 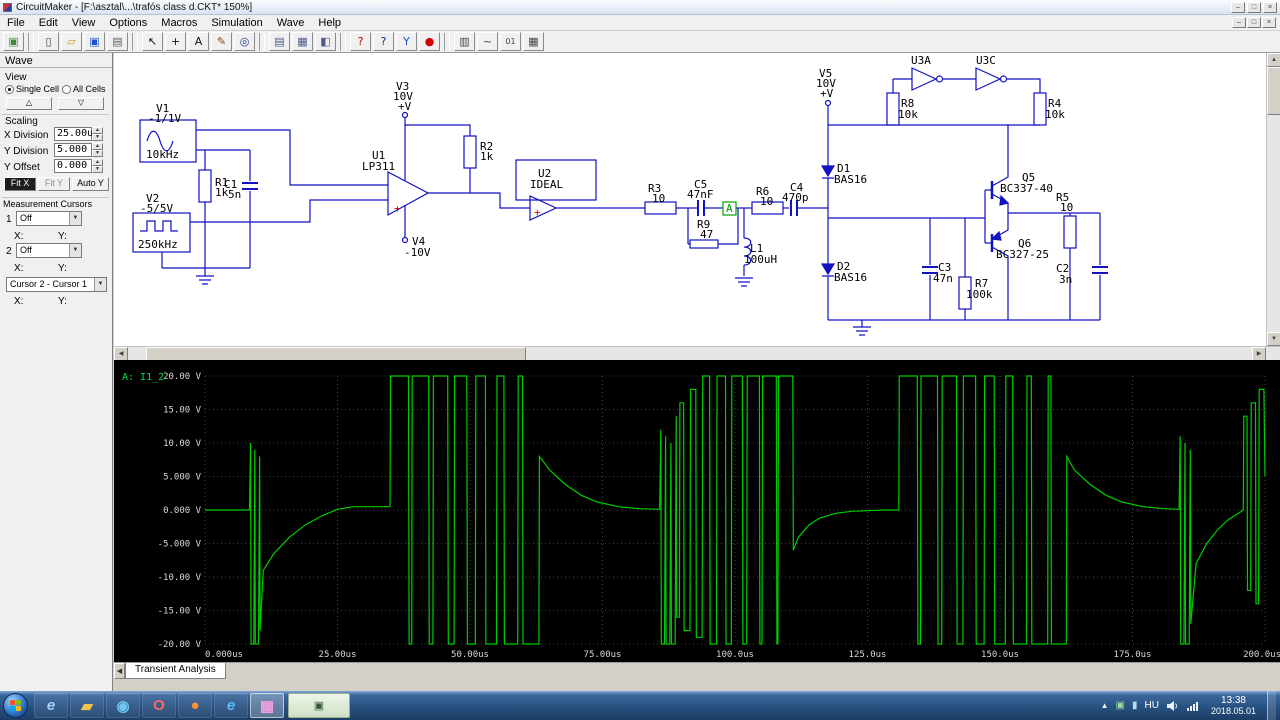 What do you see at coordinates (464, 41) in the screenshot?
I see `chip-button: ▥` at bounding box center [464, 41].